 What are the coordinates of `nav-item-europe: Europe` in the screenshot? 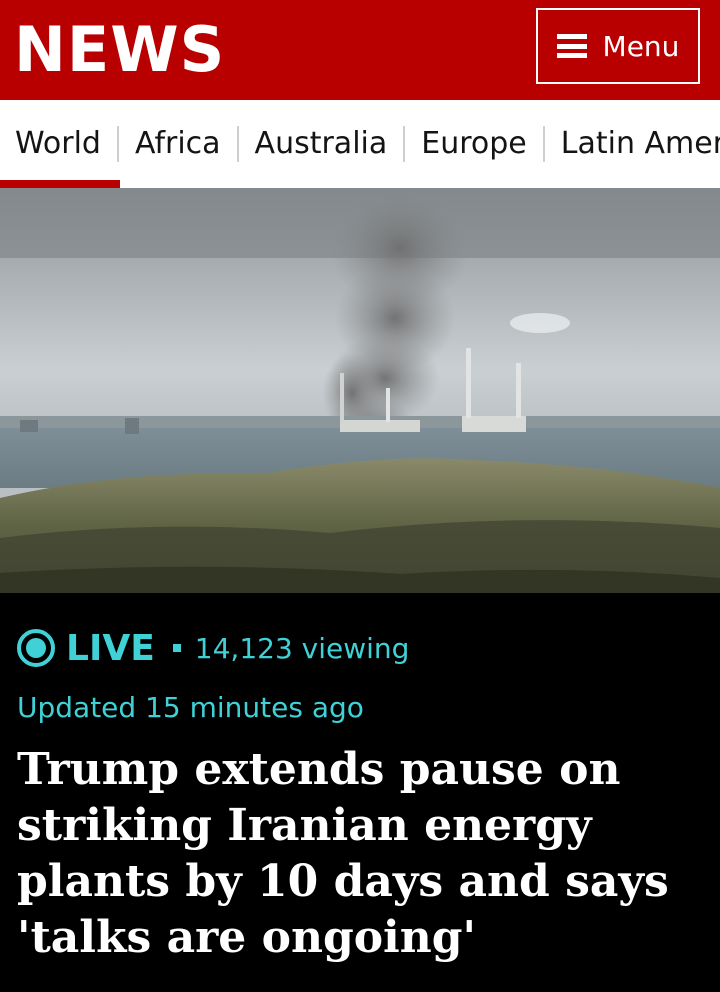 It's located at (473, 144).